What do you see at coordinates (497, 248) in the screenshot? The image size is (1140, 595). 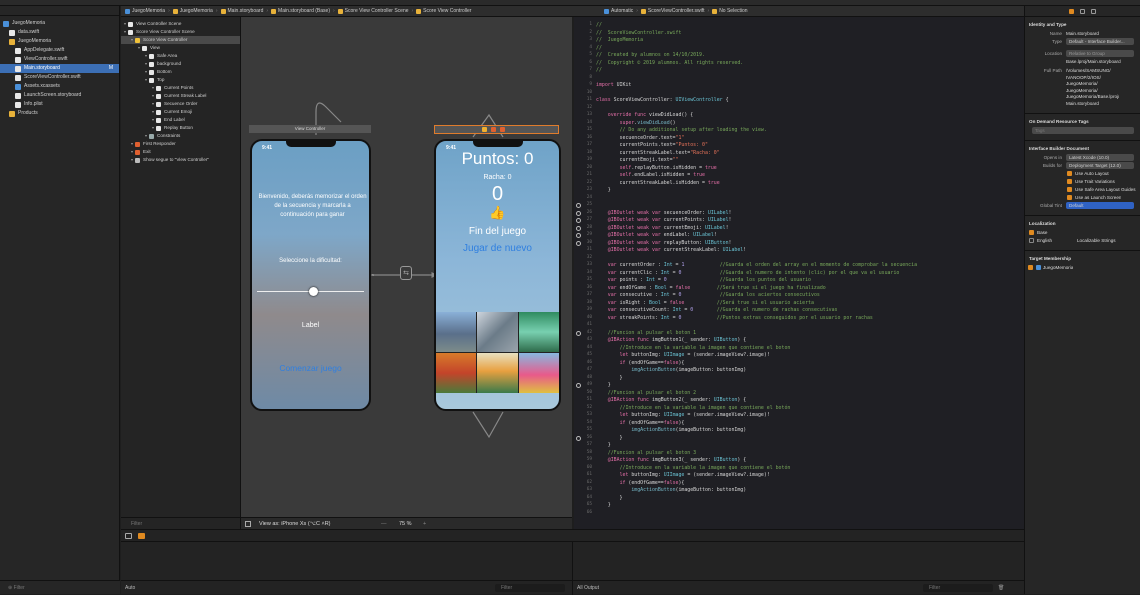 I see `replay-button: Jugar de nuevo` at bounding box center [497, 248].